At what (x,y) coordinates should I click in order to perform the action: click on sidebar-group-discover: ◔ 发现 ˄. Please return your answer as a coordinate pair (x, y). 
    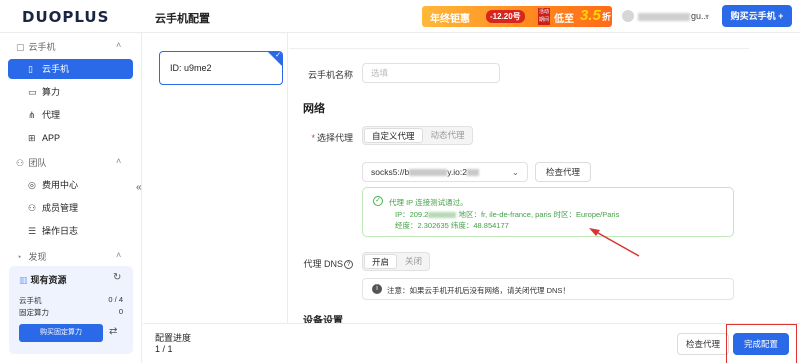
    Looking at the image, I should click on (68, 256).